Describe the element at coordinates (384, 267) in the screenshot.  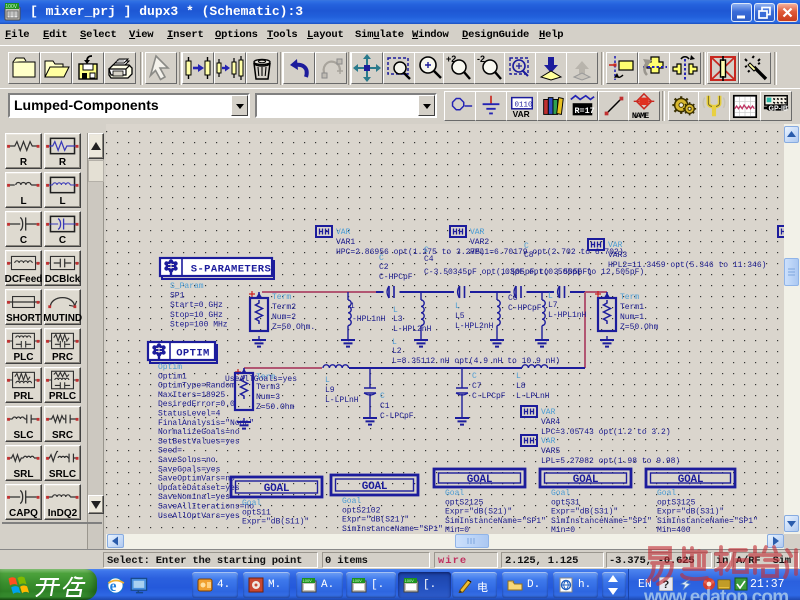
I see `svg-text: C2` at that location.